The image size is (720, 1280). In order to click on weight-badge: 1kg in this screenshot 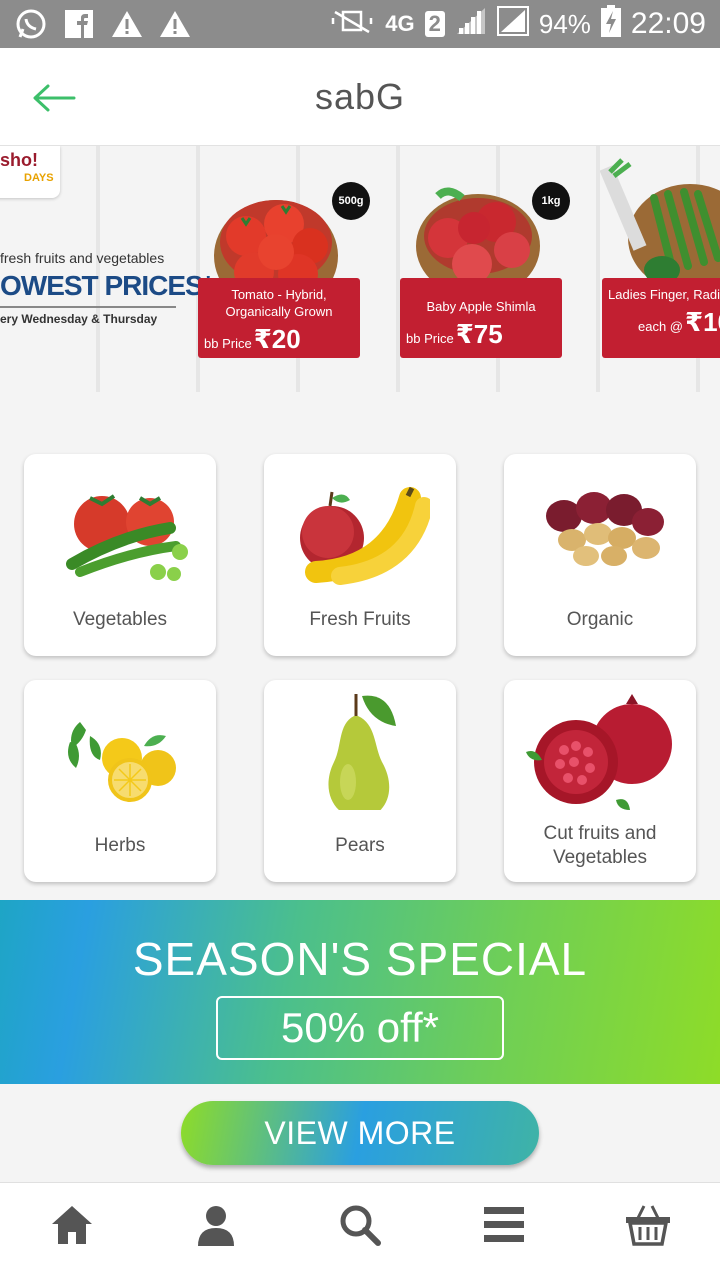, I will do `click(551, 201)`.